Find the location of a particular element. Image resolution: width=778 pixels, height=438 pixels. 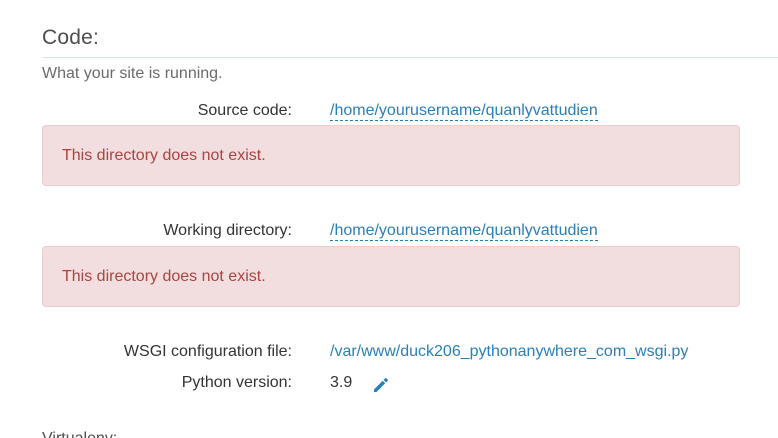

wsgi-config-label: WSGI configuration file: is located at coordinates (207, 351).